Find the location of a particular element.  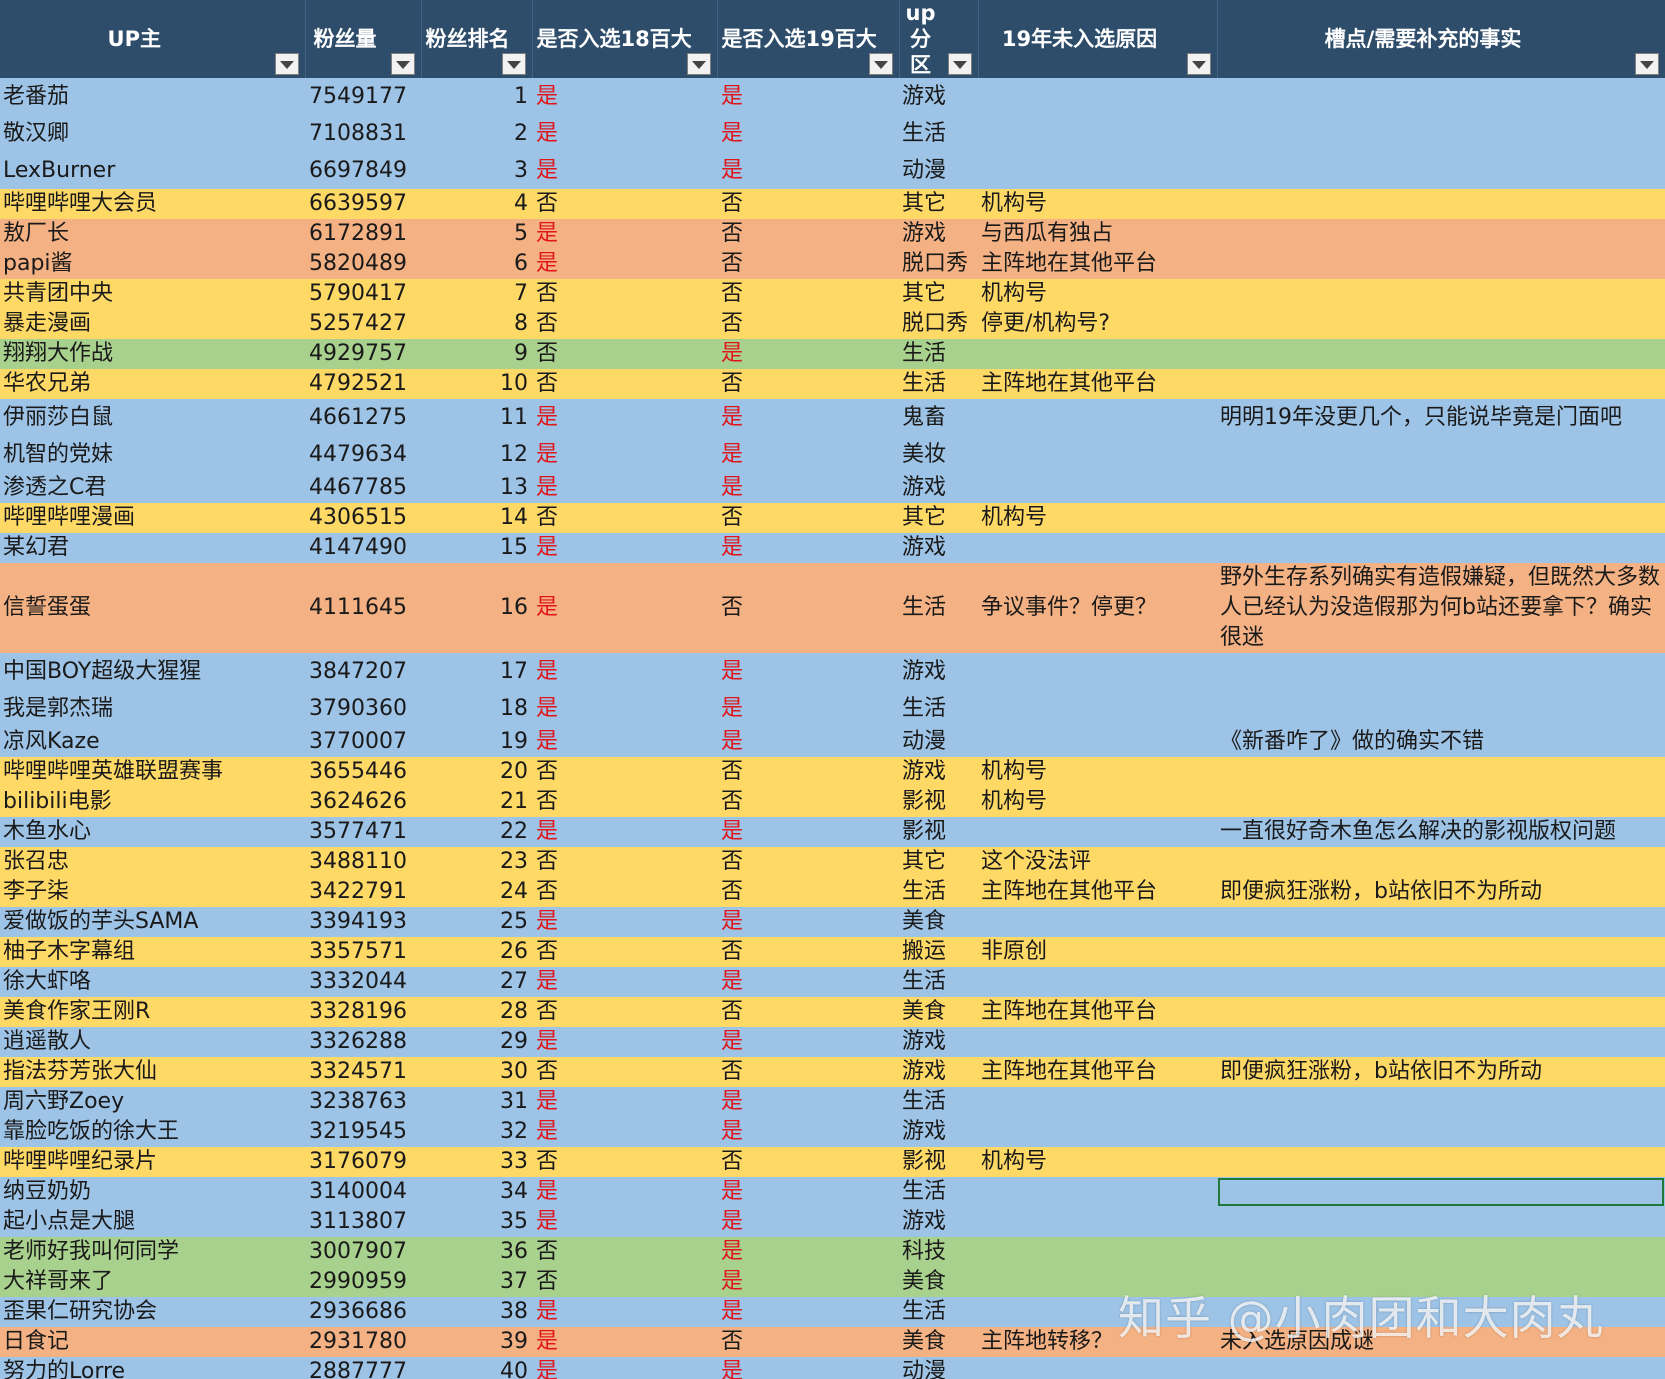

fans-cell: 2931780 is located at coordinates (363, 1342).